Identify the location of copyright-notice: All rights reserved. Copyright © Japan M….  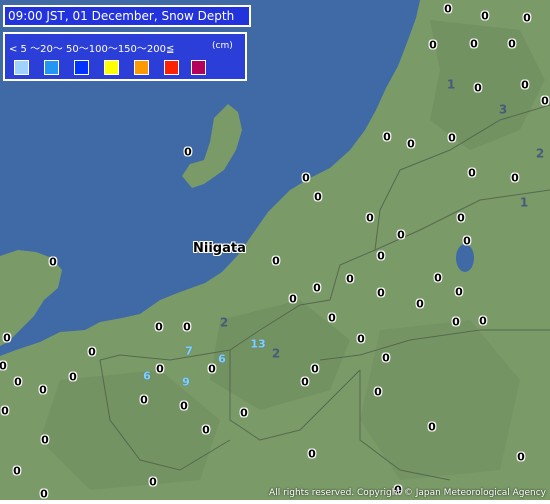
(407, 493).